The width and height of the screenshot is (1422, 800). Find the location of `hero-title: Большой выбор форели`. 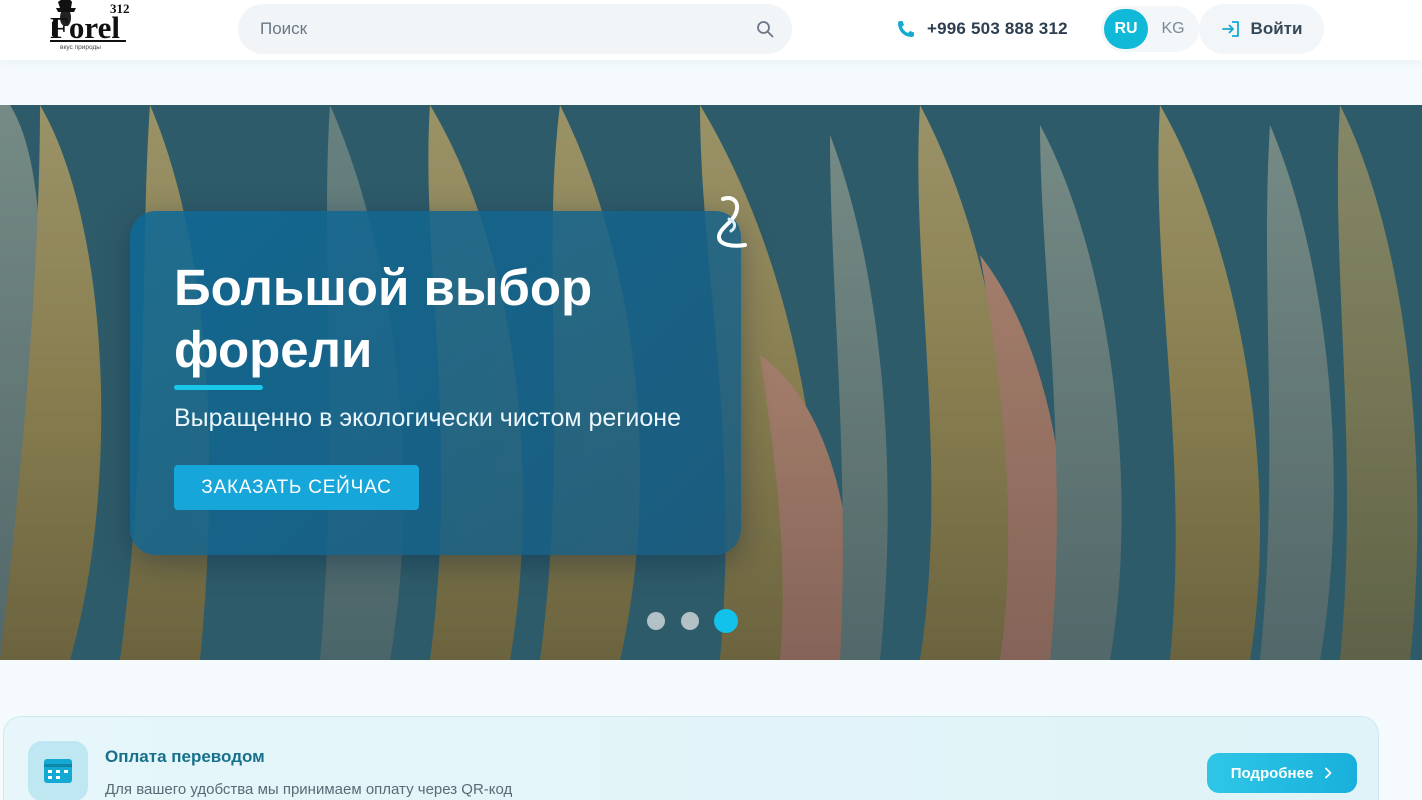

hero-title: Большой выбор форели is located at coordinates (383, 318).